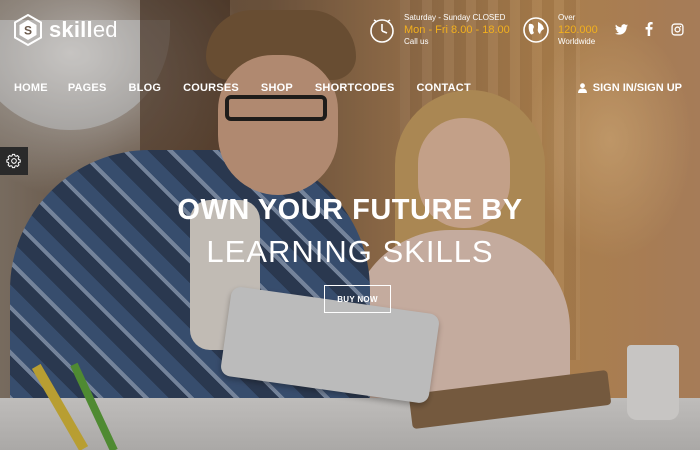 The image size is (700, 450). Describe the element at coordinates (637, 88) in the screenshot. I see `sign-in-label: SIGN IN/SIGN UP` at that location.